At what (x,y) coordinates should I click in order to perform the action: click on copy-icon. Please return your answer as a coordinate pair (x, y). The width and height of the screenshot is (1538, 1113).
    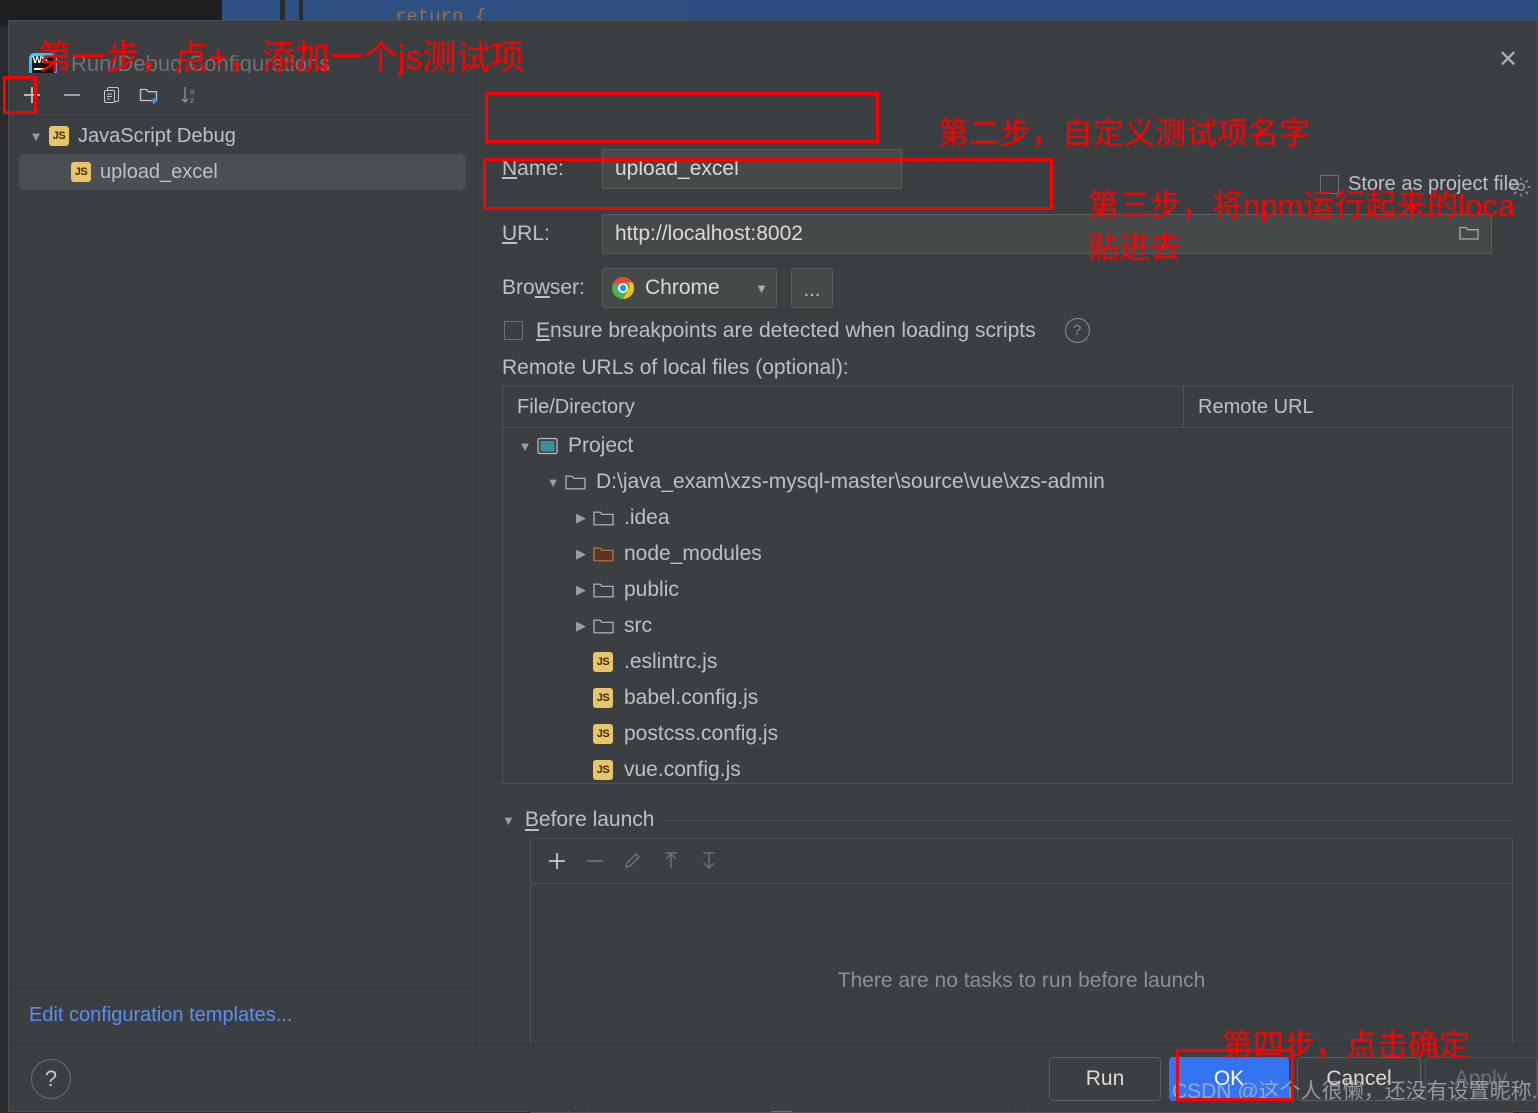
    Looking at the image, I should click on (112, 95).